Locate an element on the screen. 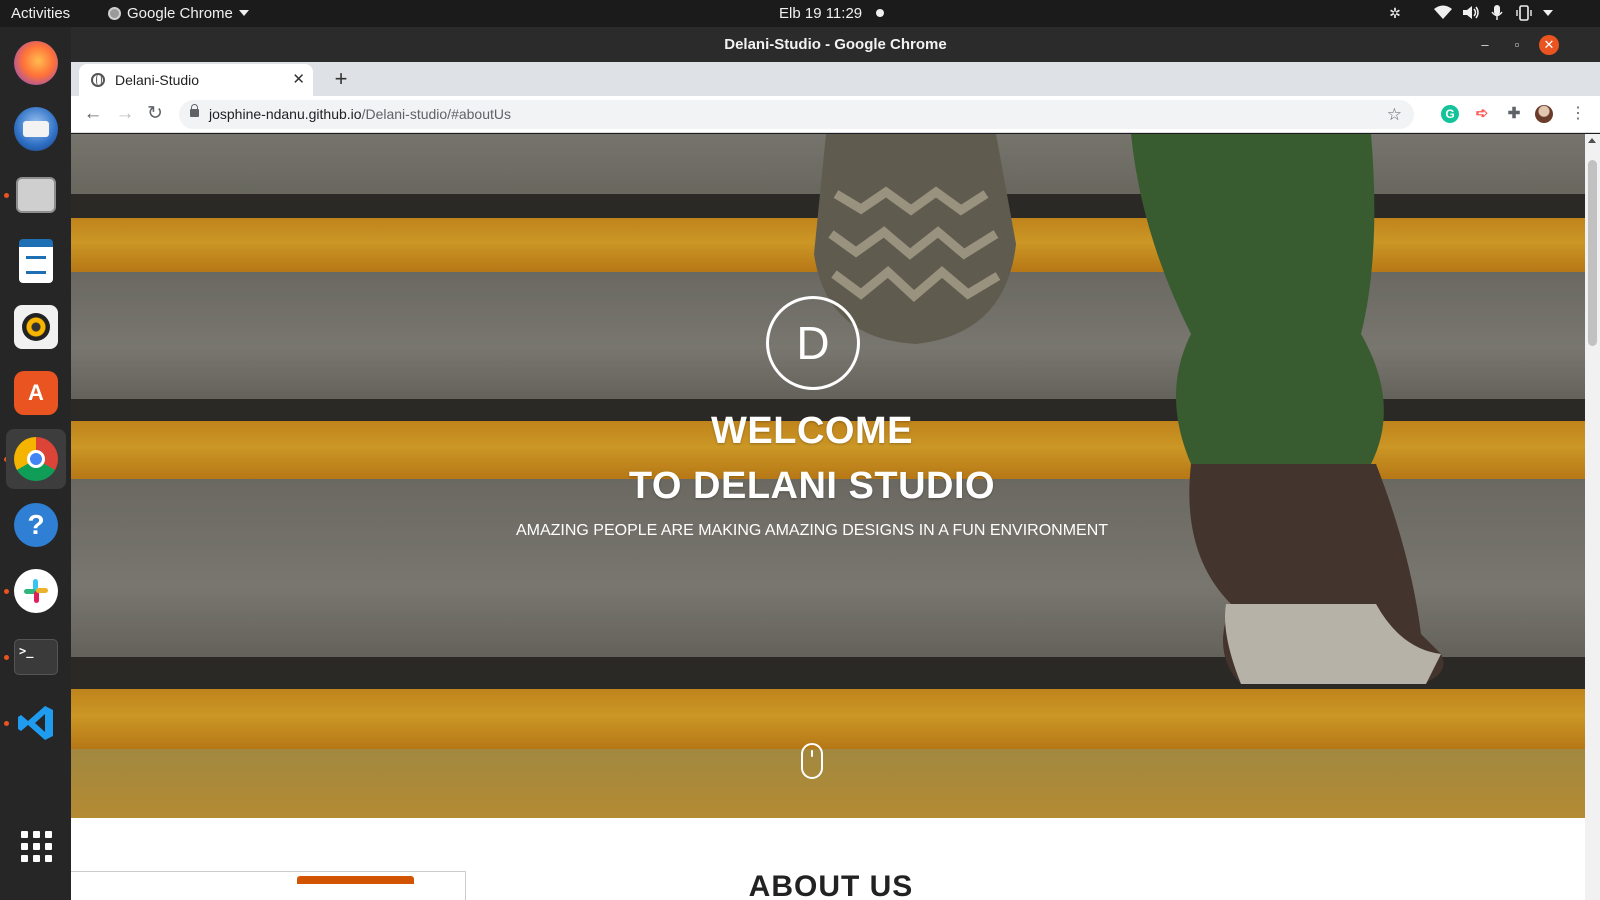 This screenshot has height=900, width=1600. scrollbar-thumb is located at coordinates (1592, 253).